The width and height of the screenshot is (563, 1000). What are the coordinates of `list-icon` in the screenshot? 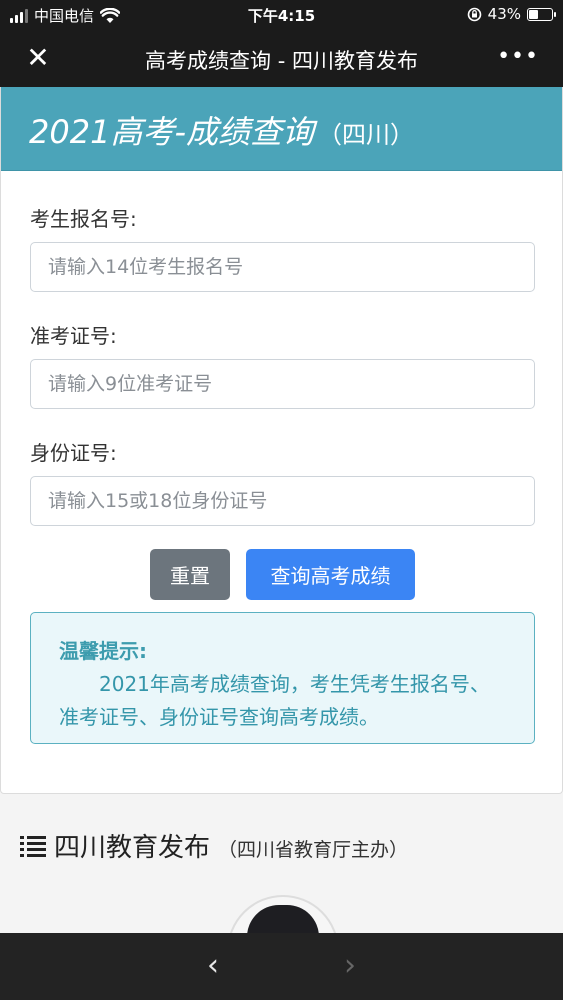 It's located at (33, 847).